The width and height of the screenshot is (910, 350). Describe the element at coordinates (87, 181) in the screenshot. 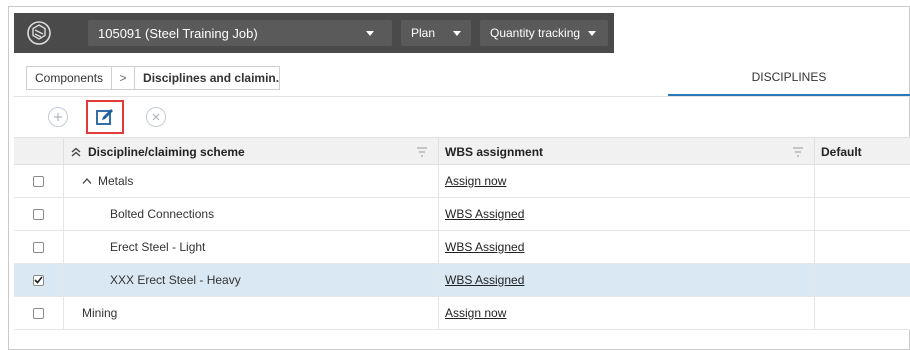

I see `chevron-up-icon` at that location.